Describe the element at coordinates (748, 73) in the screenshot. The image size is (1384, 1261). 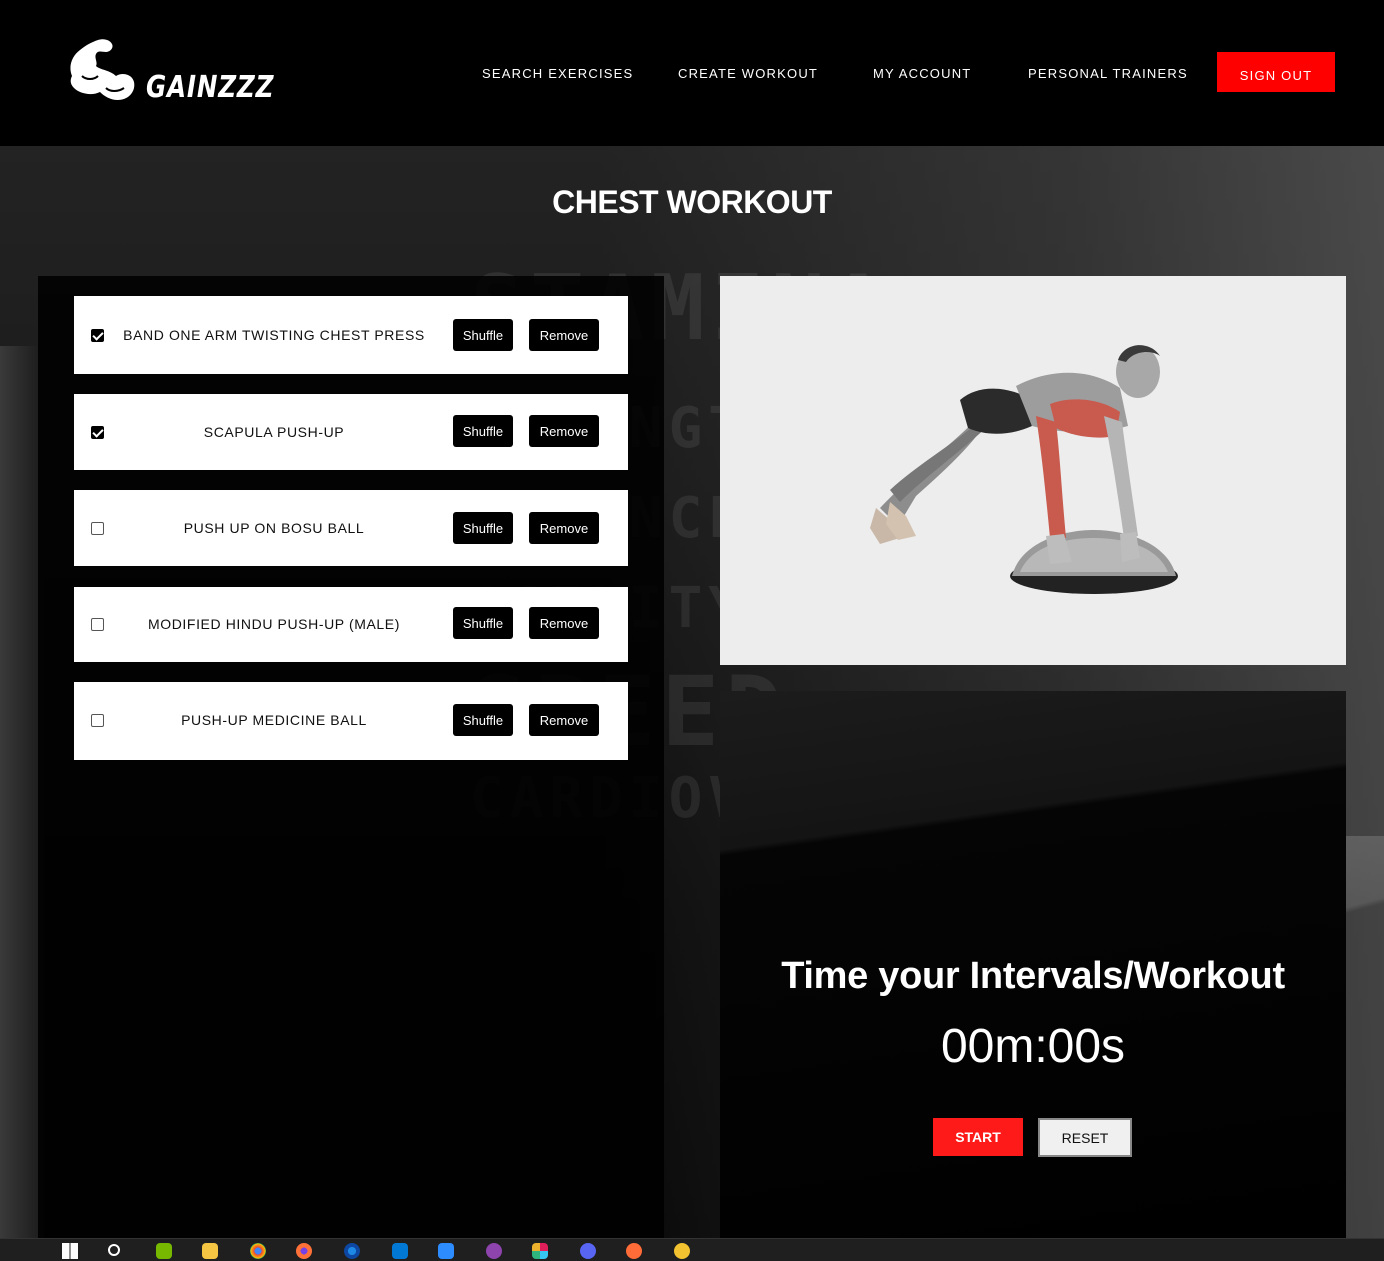
I see `nav-create-workout: CREATE WORKOUT` at that location.